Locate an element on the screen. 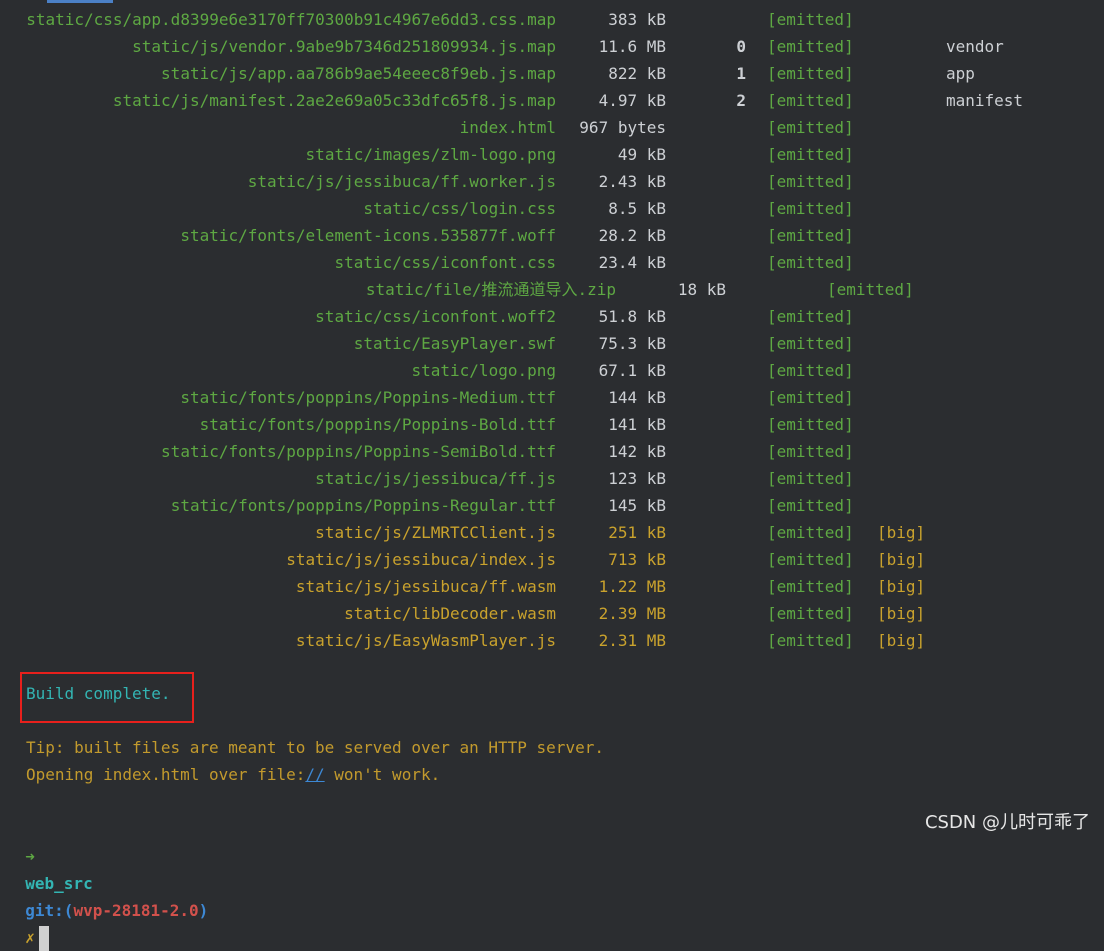 Image resolution: width=1104 pixels, height=951 pixels. asset-size: 2.43 kB is located at coordinates (632, 181).